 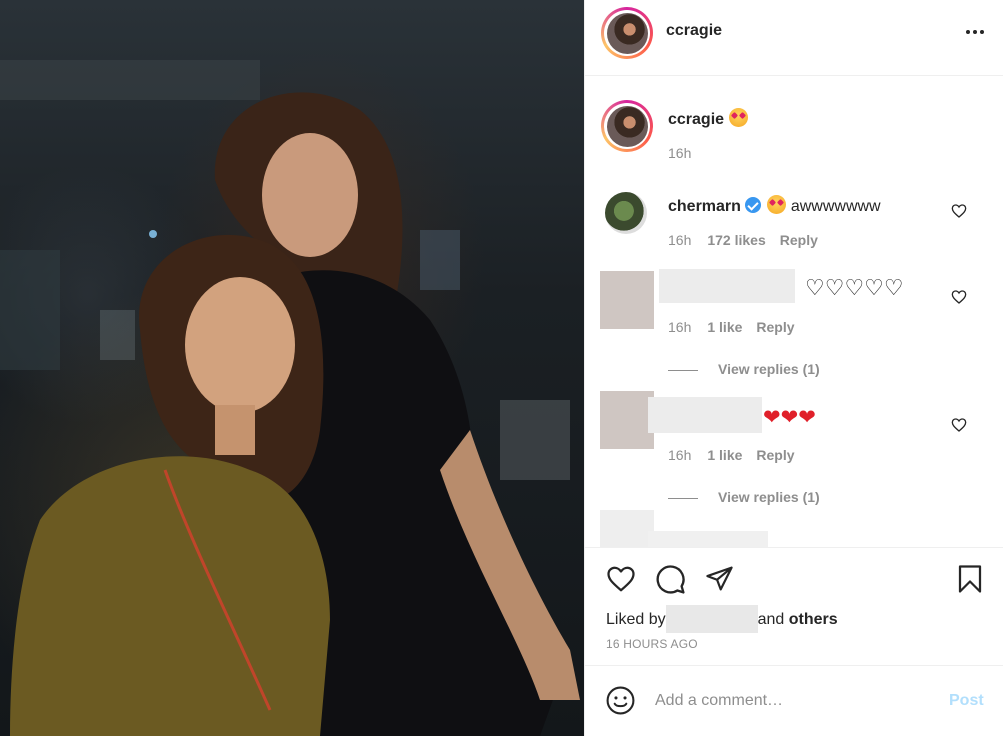 I want to click on liked-by-text: Liked by and others, so click(x=722, y=619).